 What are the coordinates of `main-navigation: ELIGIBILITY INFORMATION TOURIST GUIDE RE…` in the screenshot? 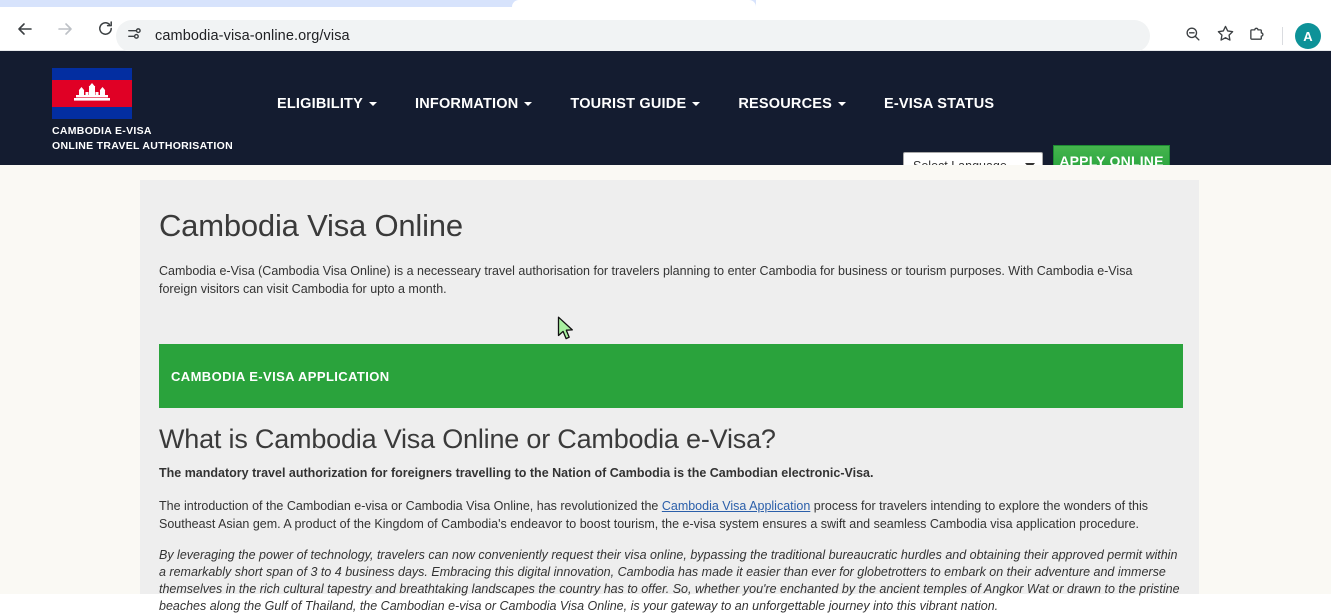 It's located at (635, 104).